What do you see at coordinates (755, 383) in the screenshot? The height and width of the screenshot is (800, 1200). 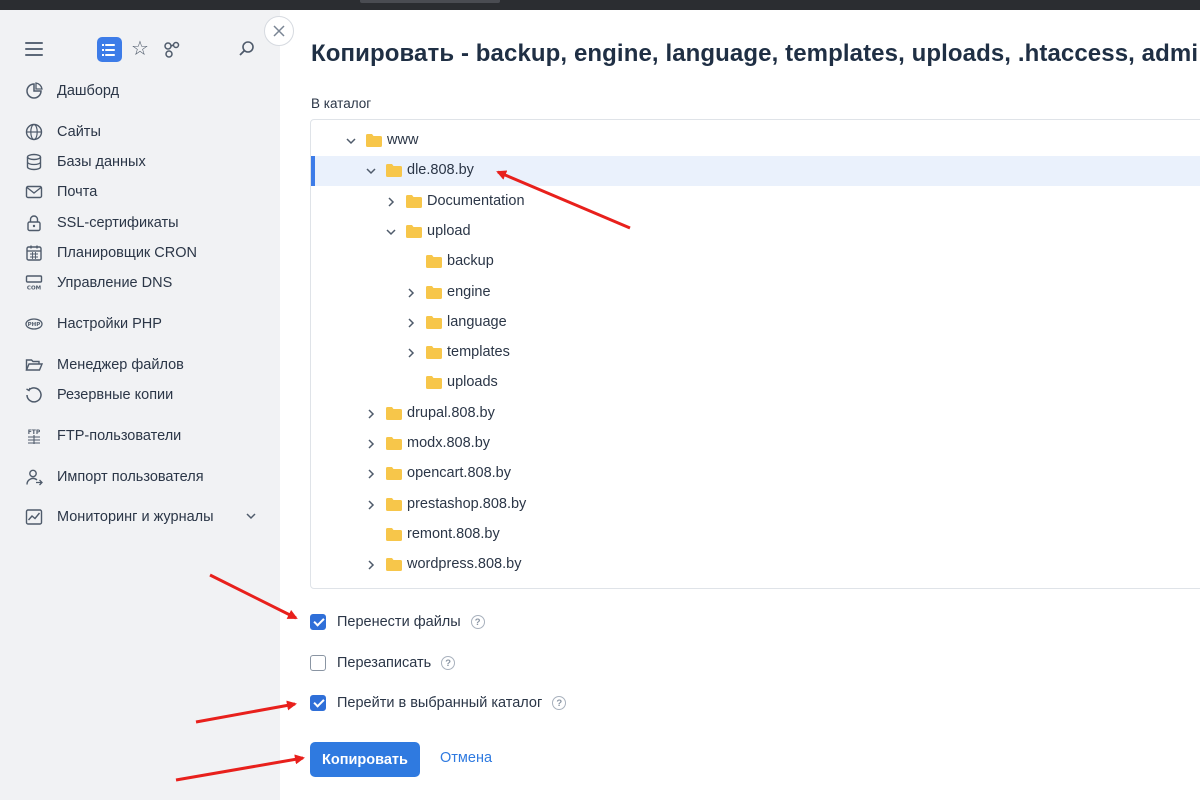 I see `tree-node: uploads` at bounding box center [755, 383].